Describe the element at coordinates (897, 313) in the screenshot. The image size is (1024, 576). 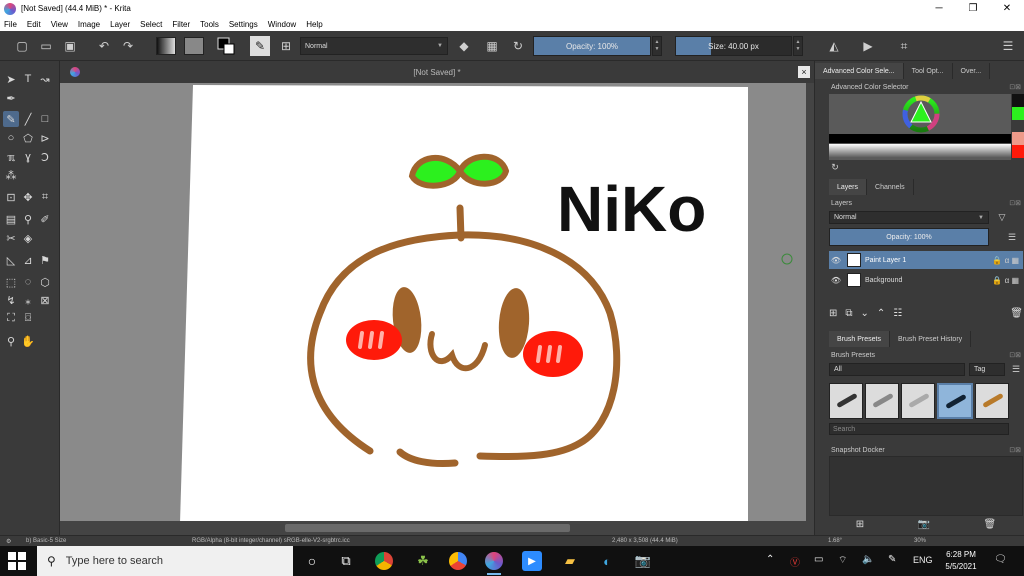
I see `layer-options-icon: ☷` at that location.